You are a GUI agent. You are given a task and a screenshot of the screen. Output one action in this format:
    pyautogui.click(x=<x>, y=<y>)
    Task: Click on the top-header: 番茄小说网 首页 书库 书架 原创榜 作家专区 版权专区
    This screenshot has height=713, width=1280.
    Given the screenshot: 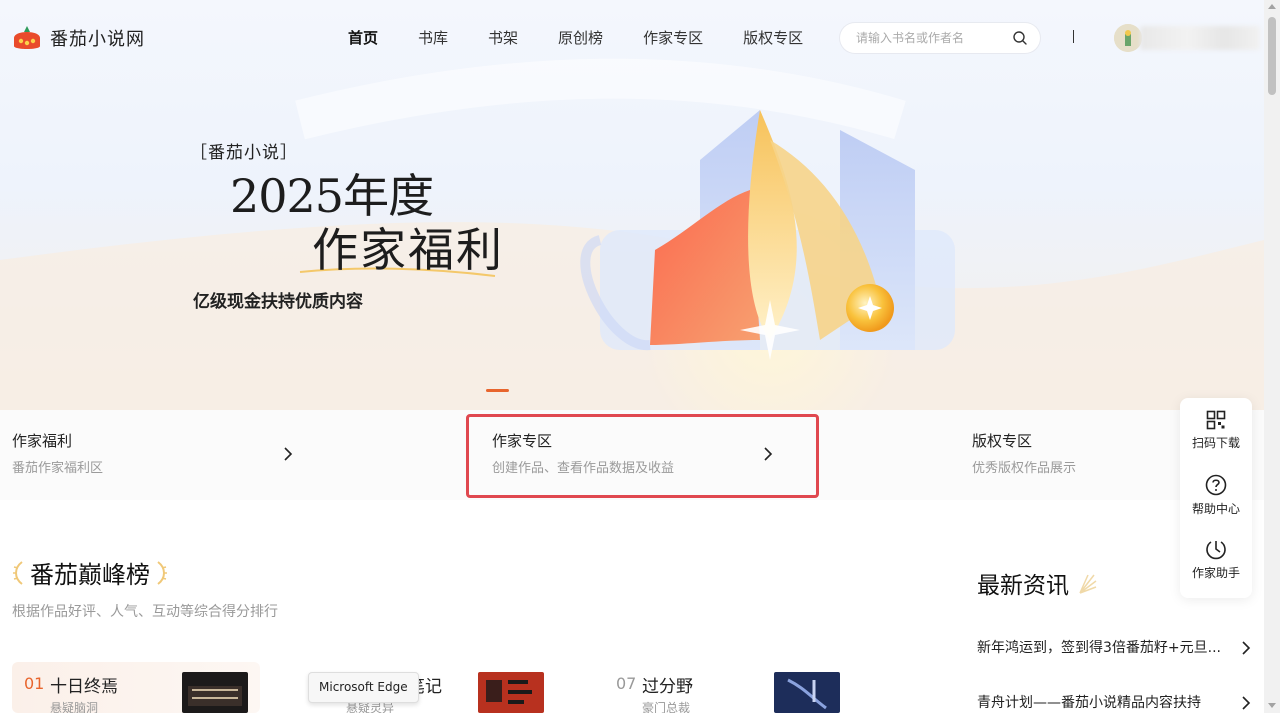 What is the action you would take?
    pyautogui.click(x=632, y=39)
    